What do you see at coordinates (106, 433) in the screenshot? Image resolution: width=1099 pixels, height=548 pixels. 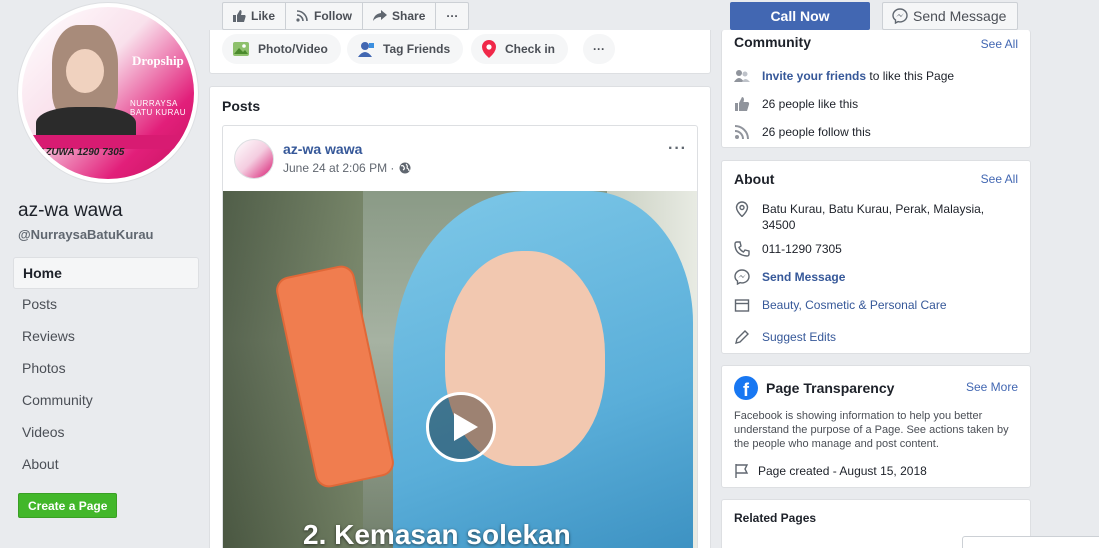 I see `nav-item-videos: Videos` at bounding box center [106, 433].